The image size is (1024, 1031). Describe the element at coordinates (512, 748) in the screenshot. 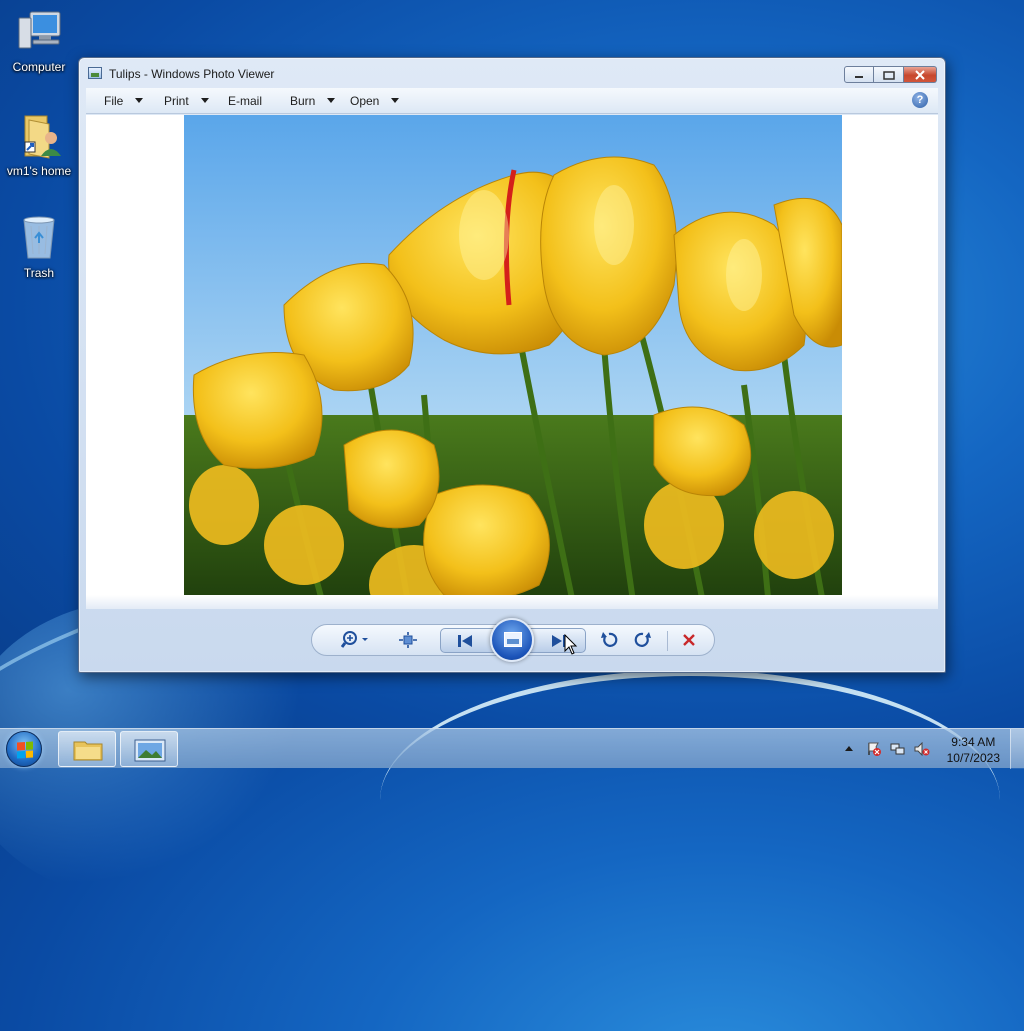

I see `taskbar: 9:34 AM 10/7/2023` at that location.